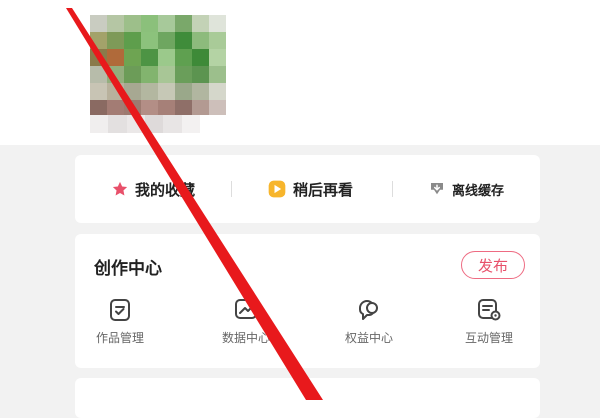 The height and width of the screenshot is (418, 600). I want to click on benefits-center-label: 权益中心, so click(368, 338).